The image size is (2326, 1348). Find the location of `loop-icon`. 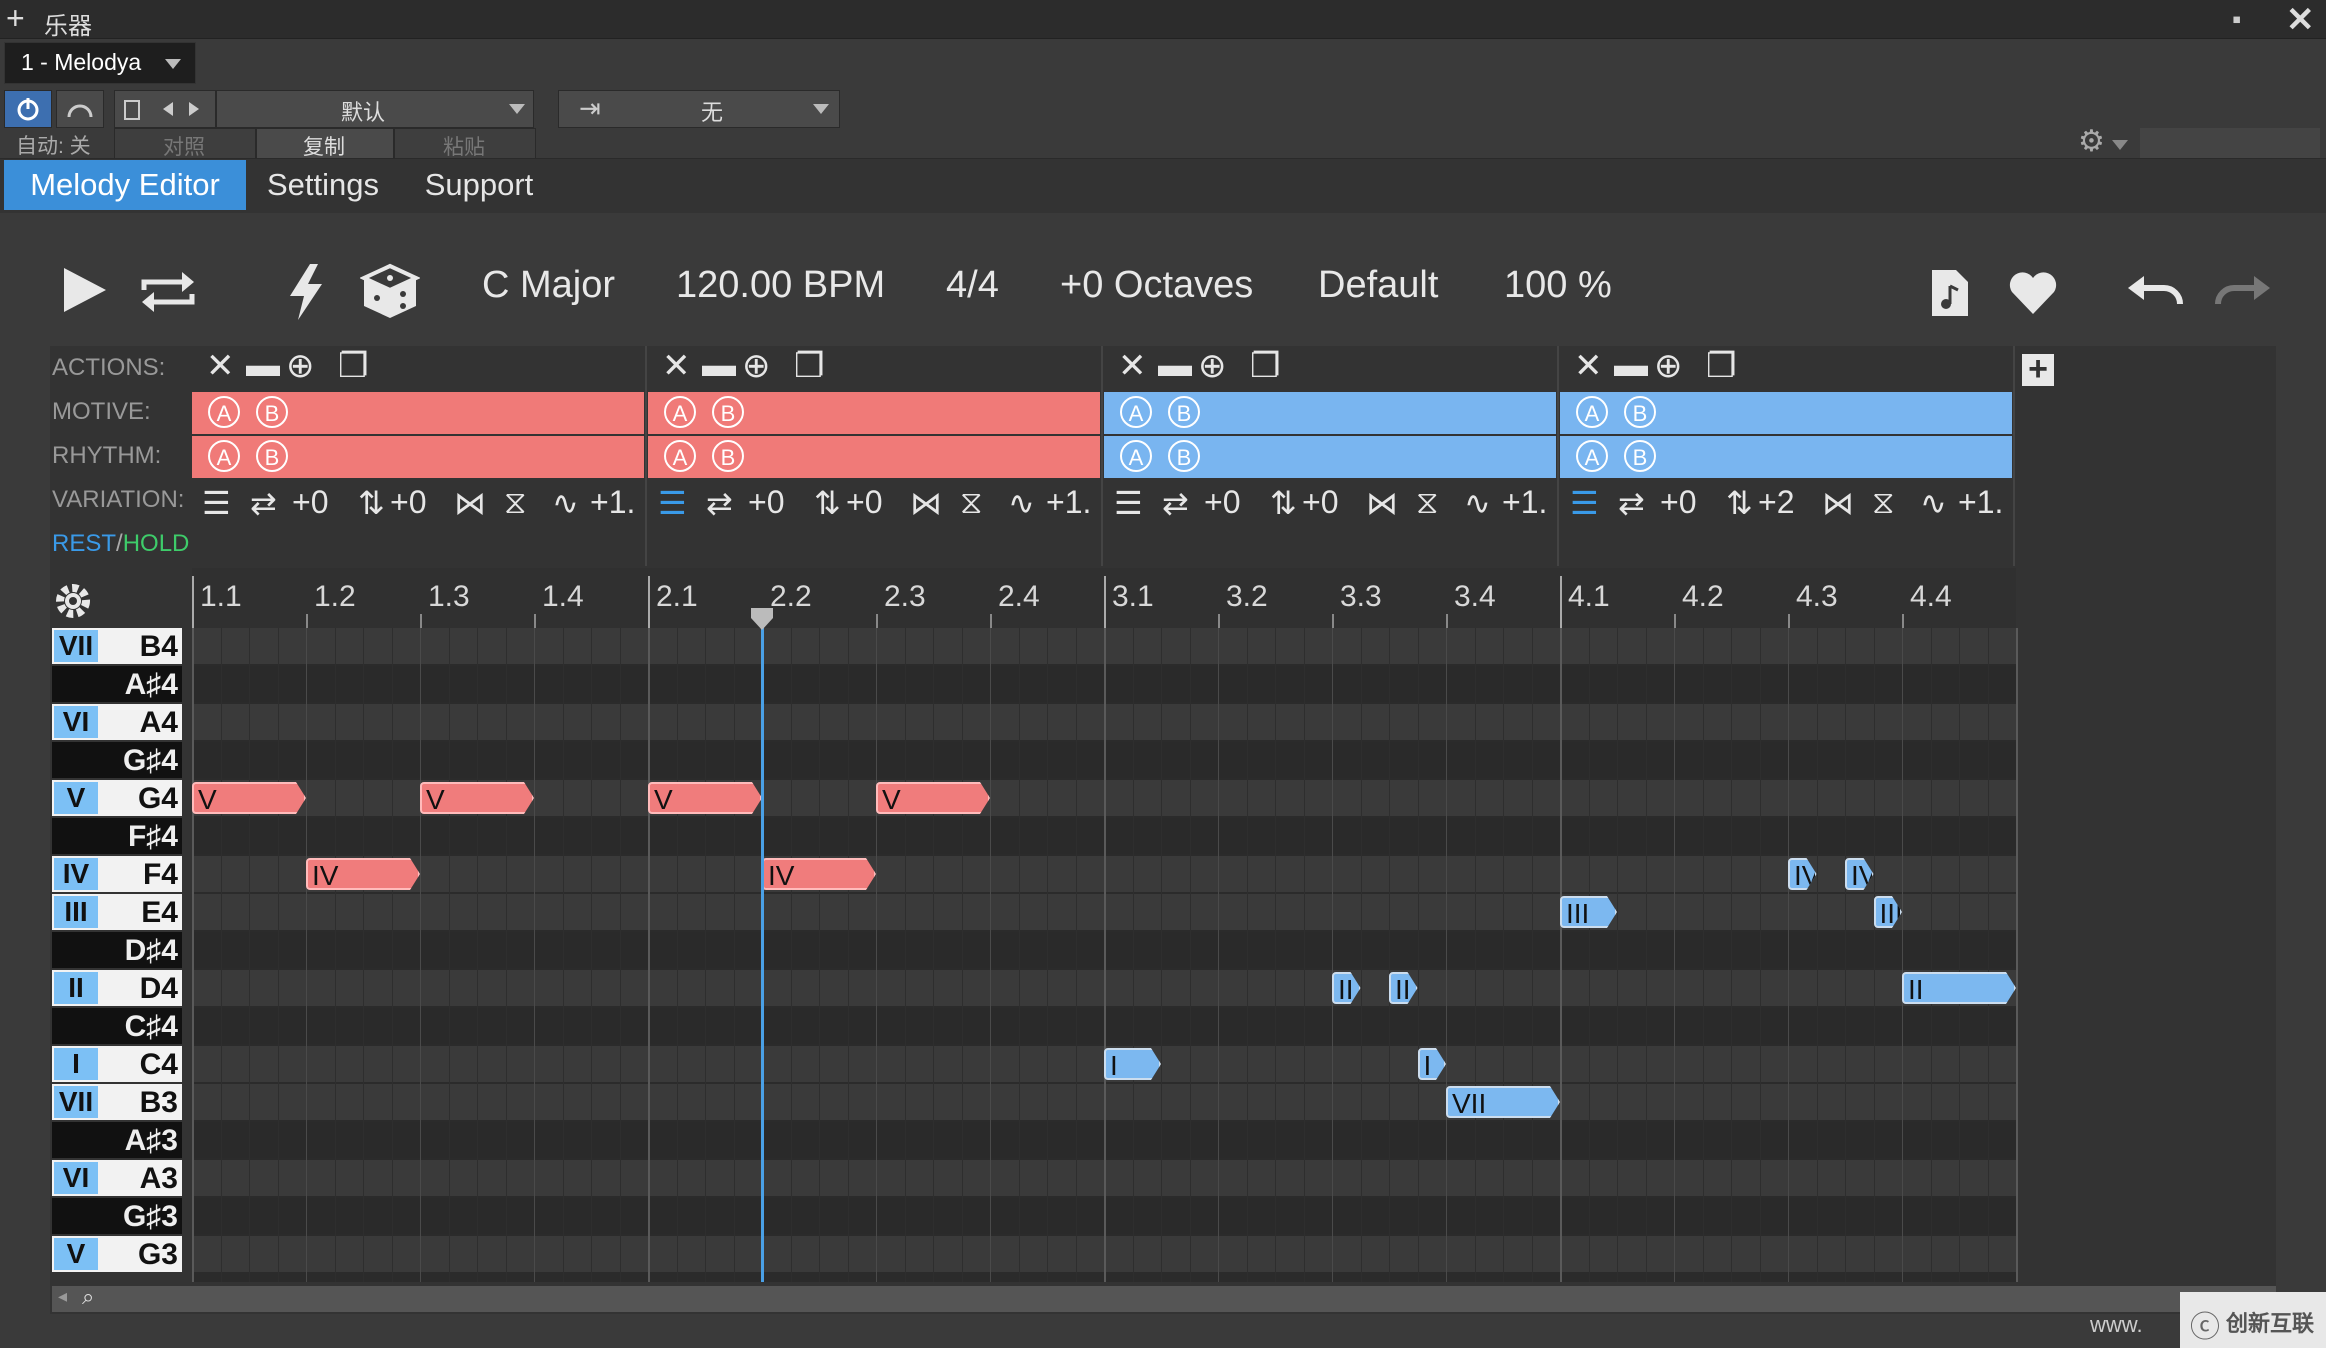

loop-icon is located at coordinates (168, 292).